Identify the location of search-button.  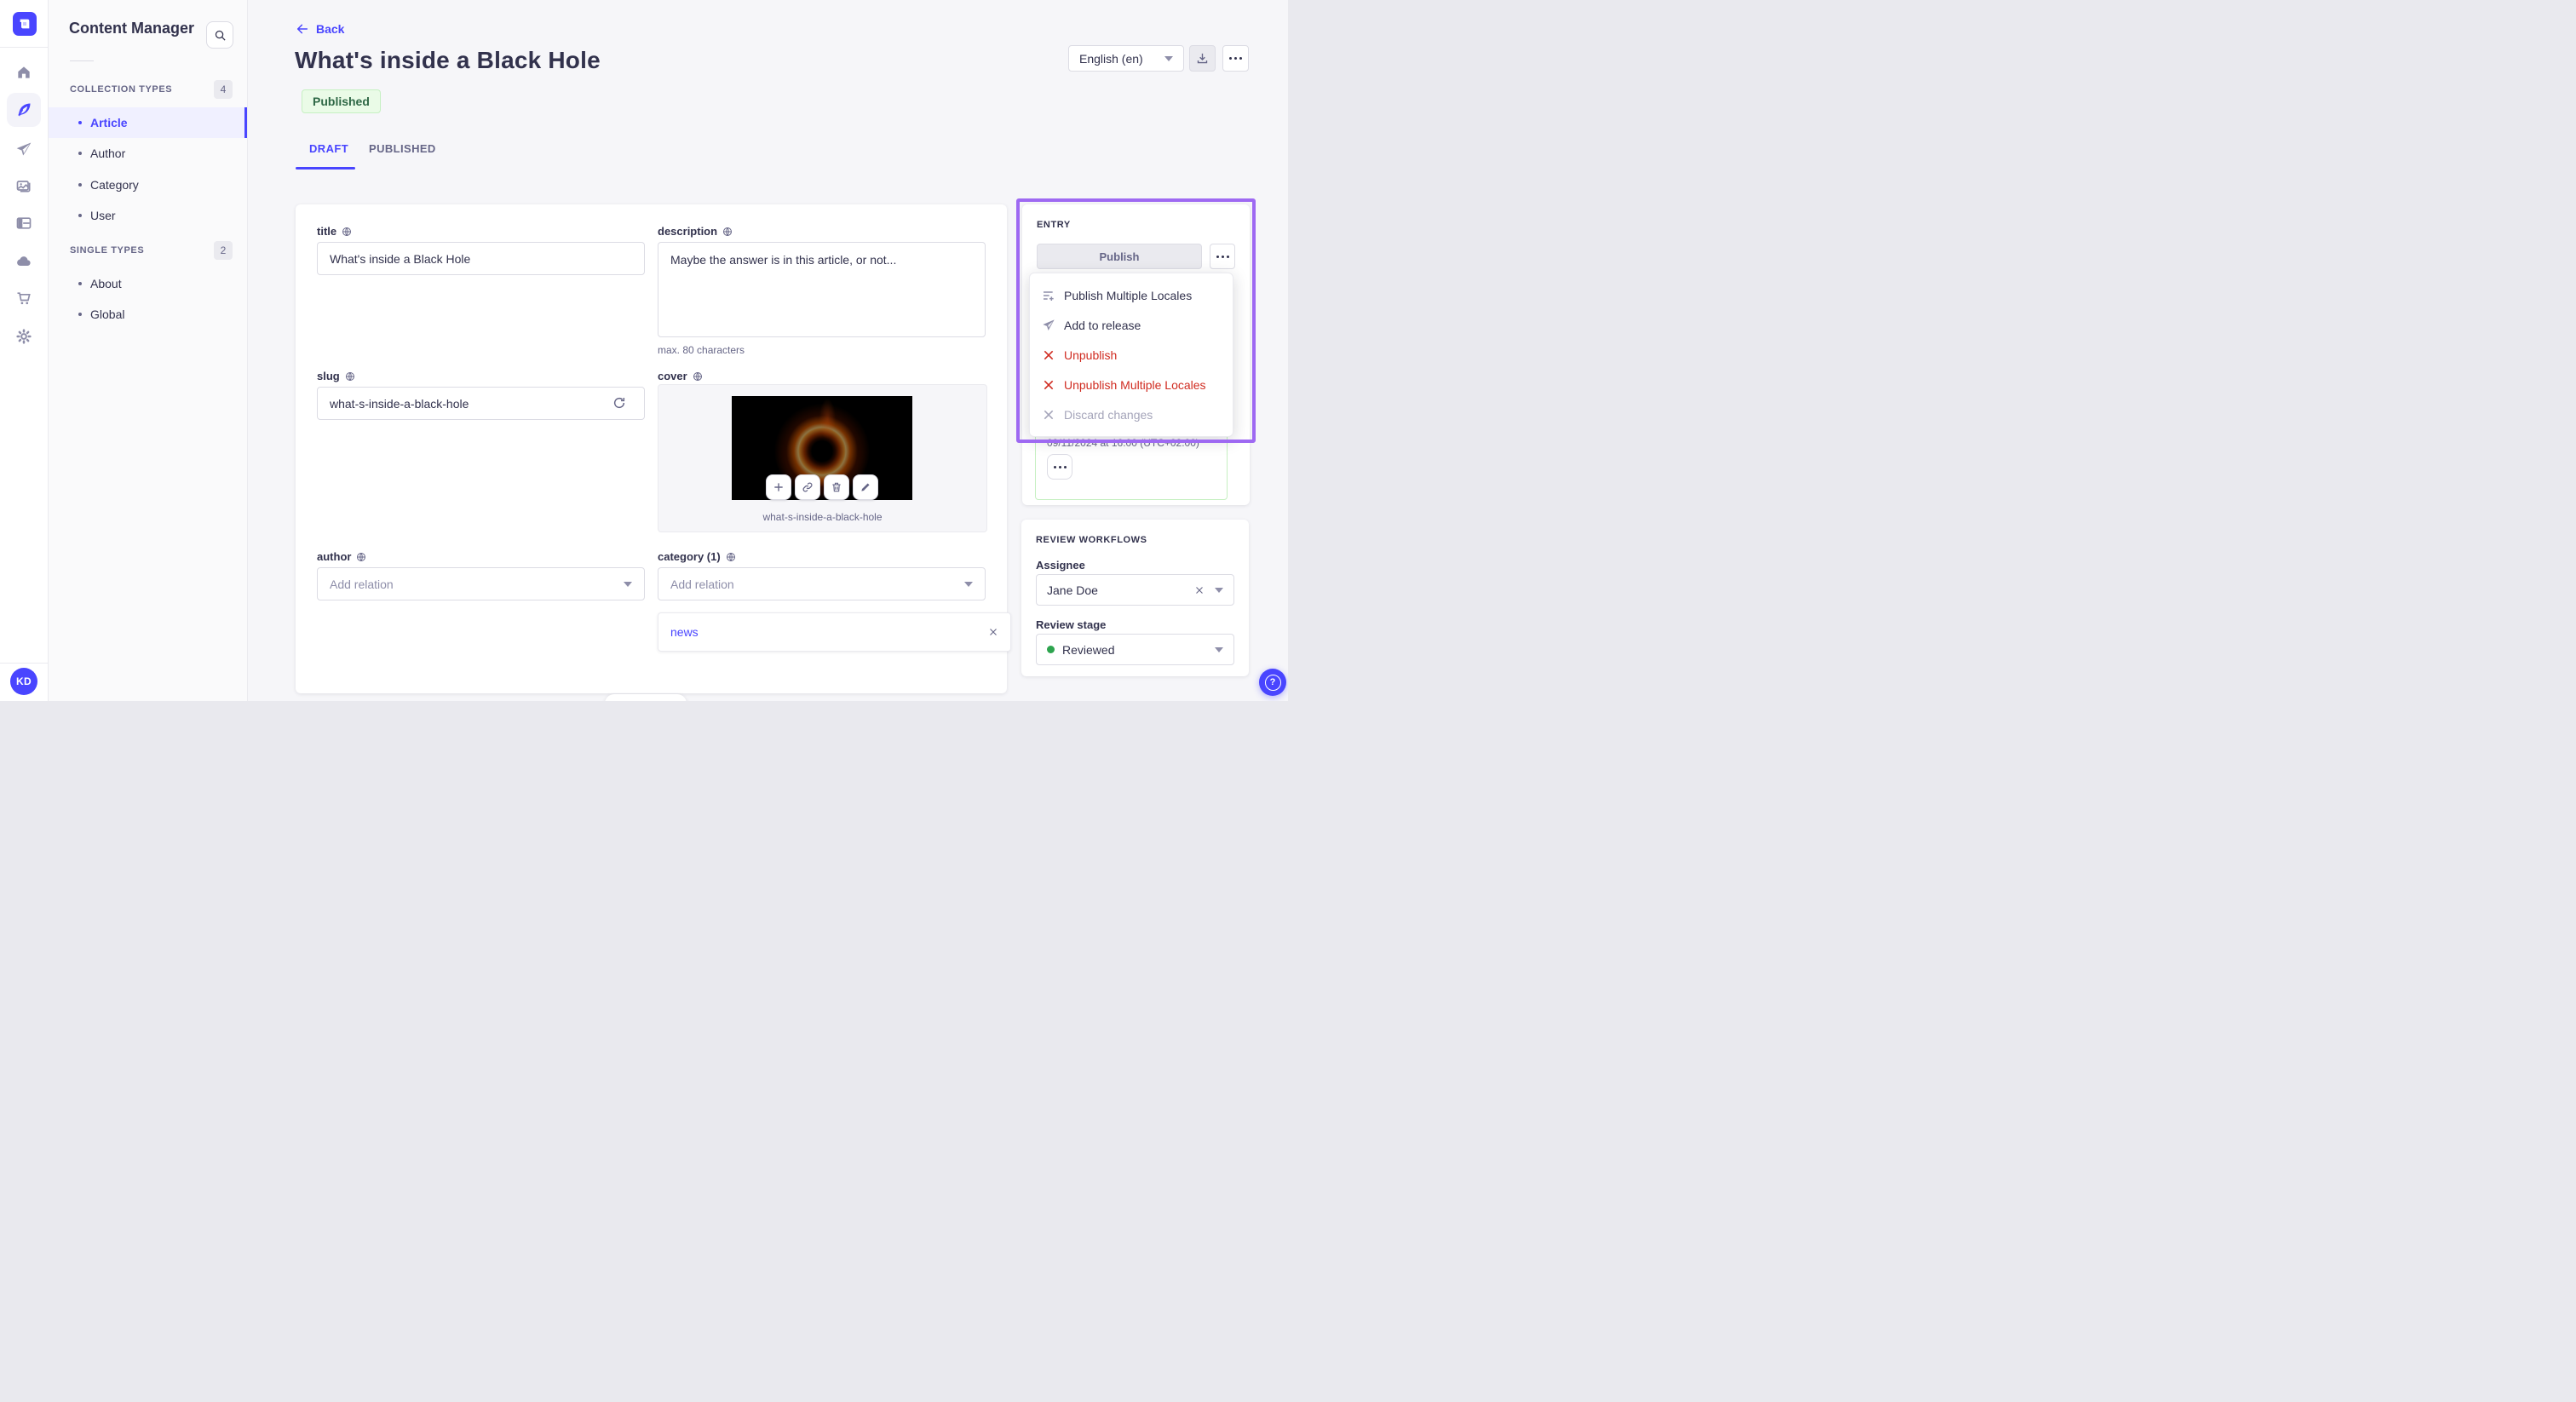
(220, 35).